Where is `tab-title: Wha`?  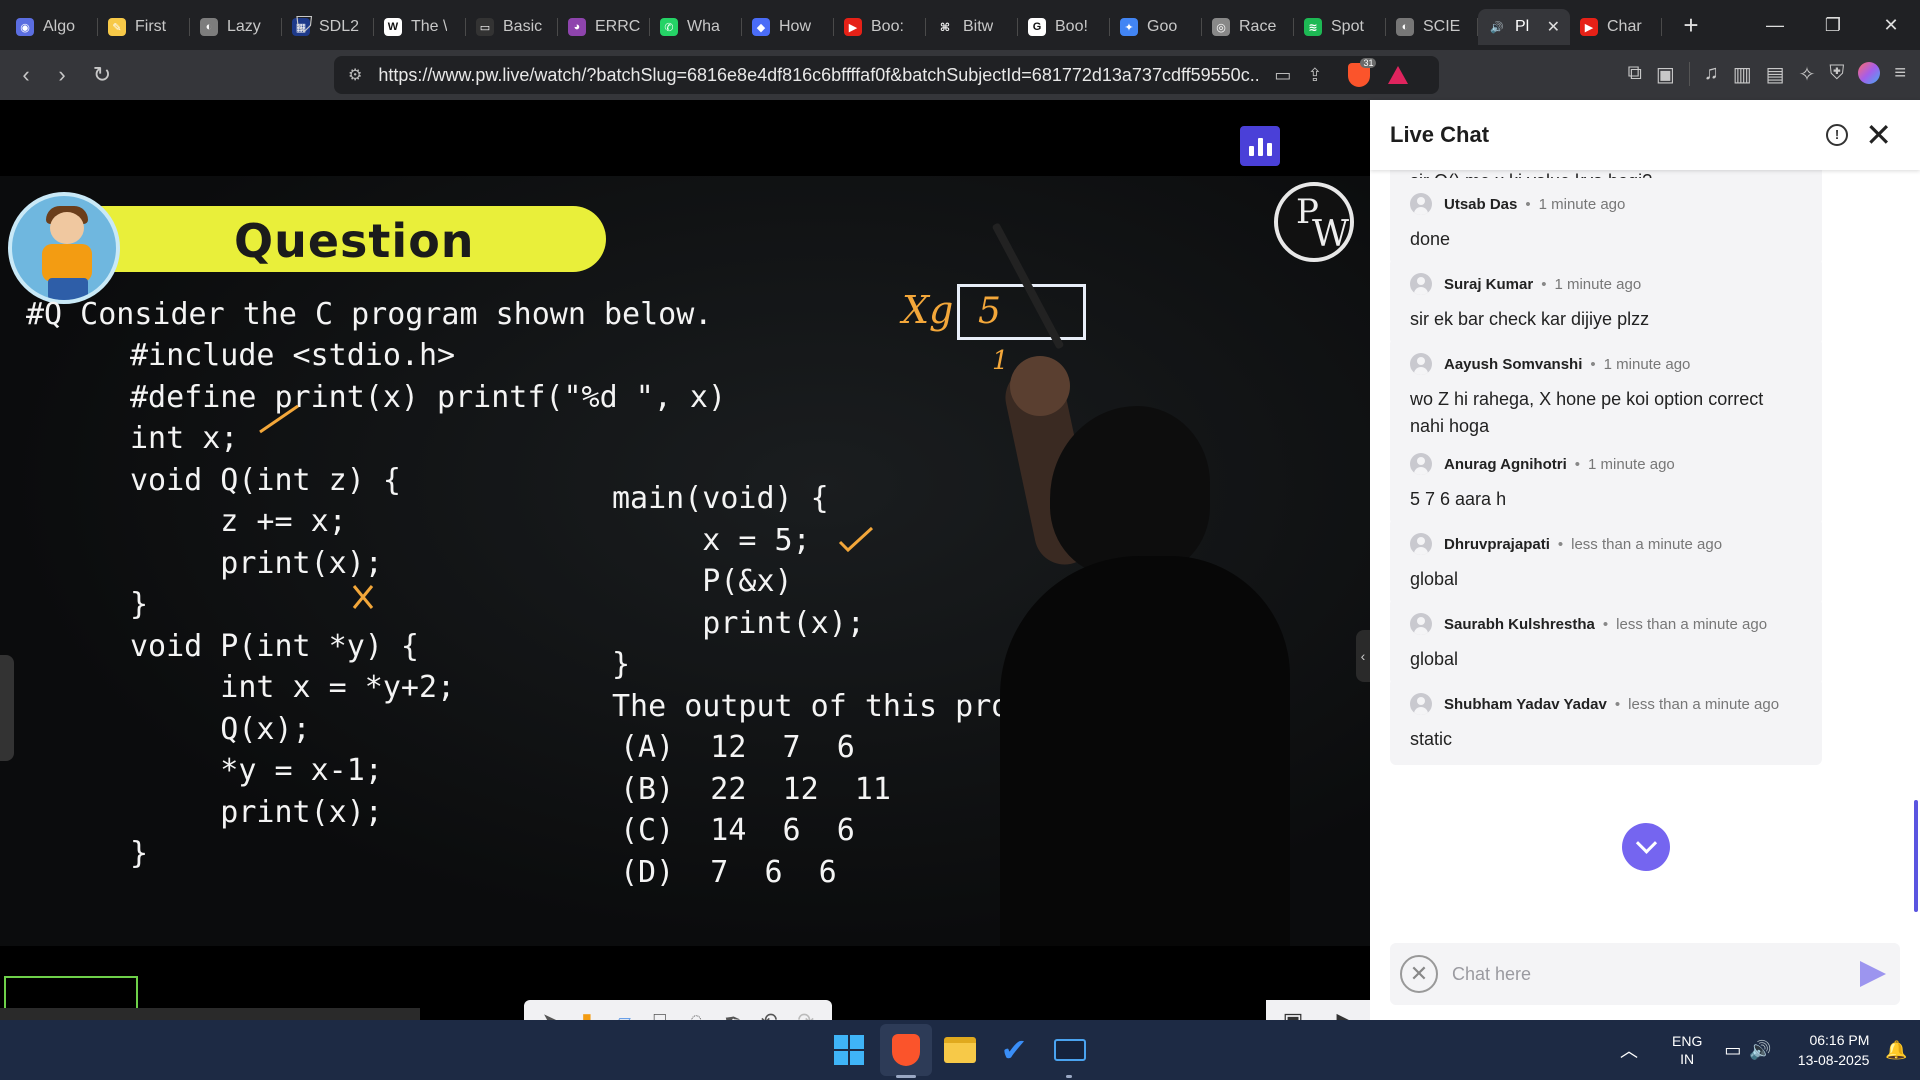
tab-title: Wha is located at coordinates (703, 26).